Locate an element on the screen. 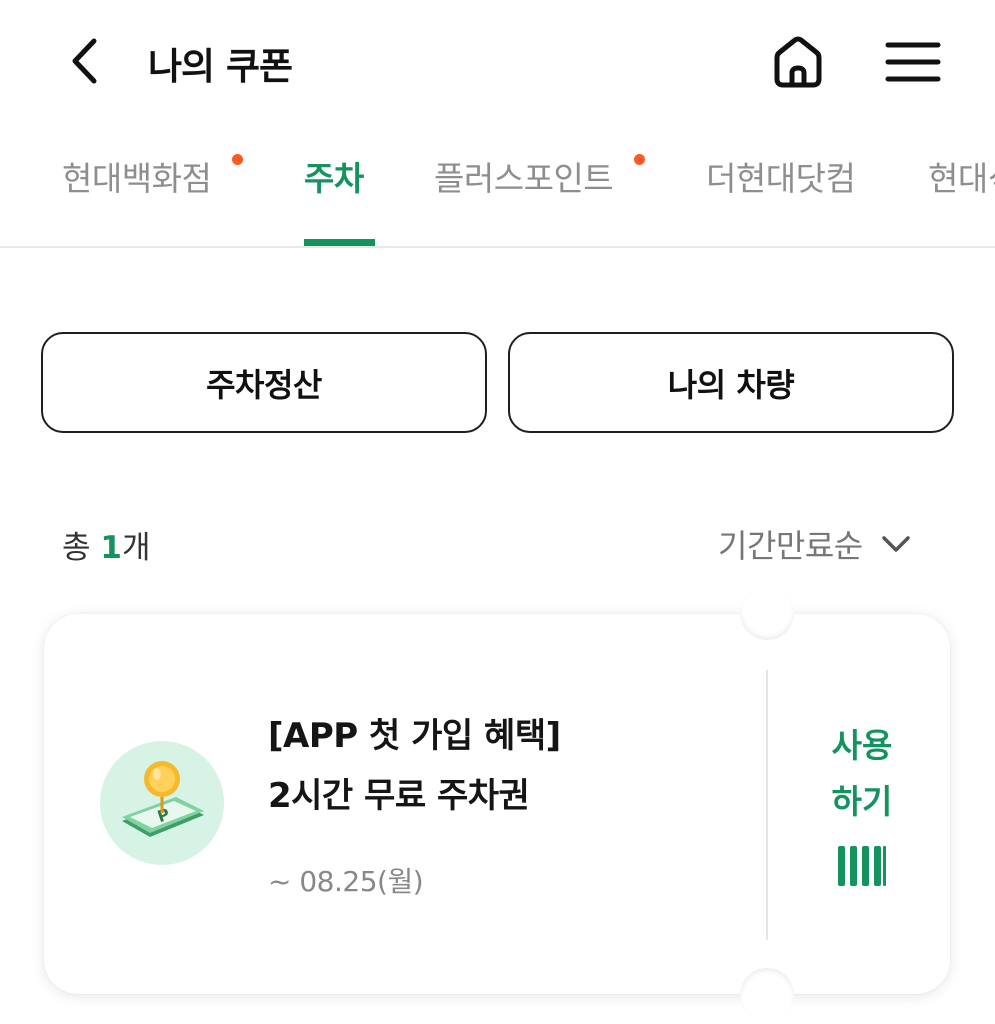 Image resolution: width=995 pixels, height=1024 pixels. chevron-left-icon is located at coordinates (84, 61).